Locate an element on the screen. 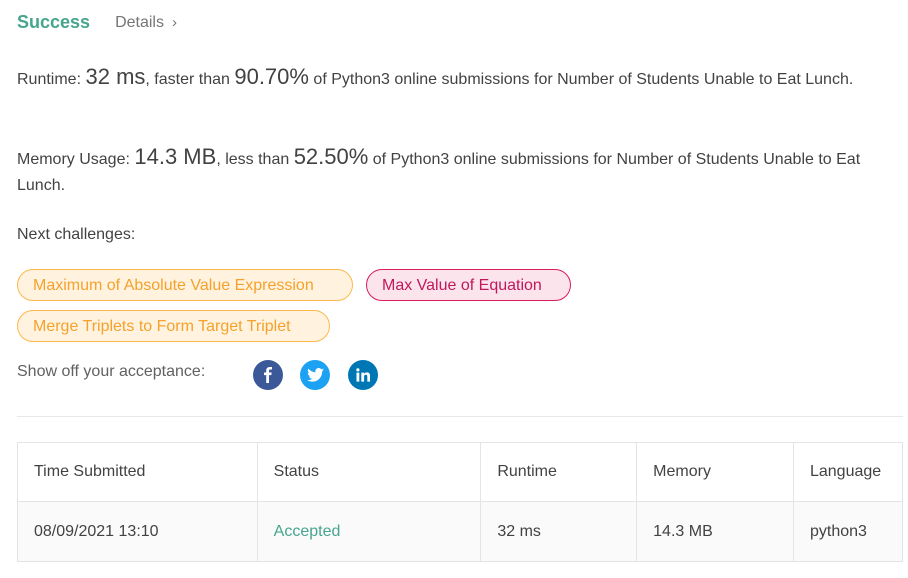 The width and height of the screenshot is (908, 578). share-label: Show off your acceptance: is located at coordinates (111, 371).